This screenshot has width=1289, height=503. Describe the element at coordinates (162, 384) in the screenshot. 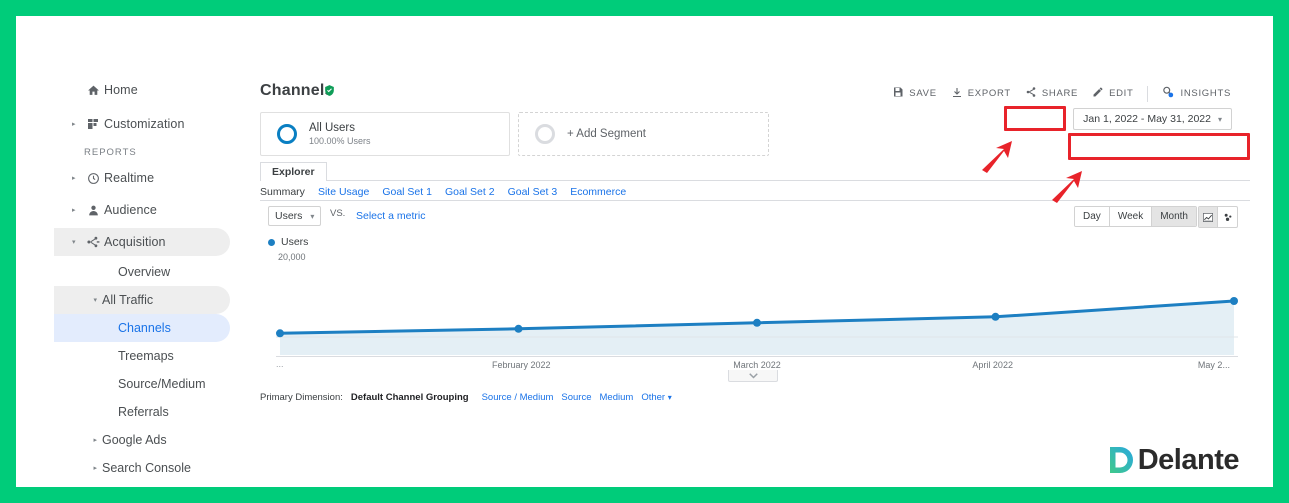

I see `sidebar-subitem-label: Source/Medium` at that location.